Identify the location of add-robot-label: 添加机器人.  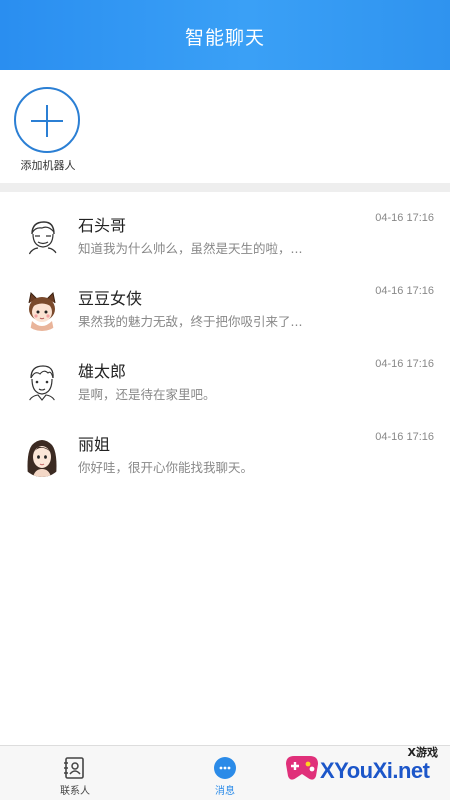
(48, 165).